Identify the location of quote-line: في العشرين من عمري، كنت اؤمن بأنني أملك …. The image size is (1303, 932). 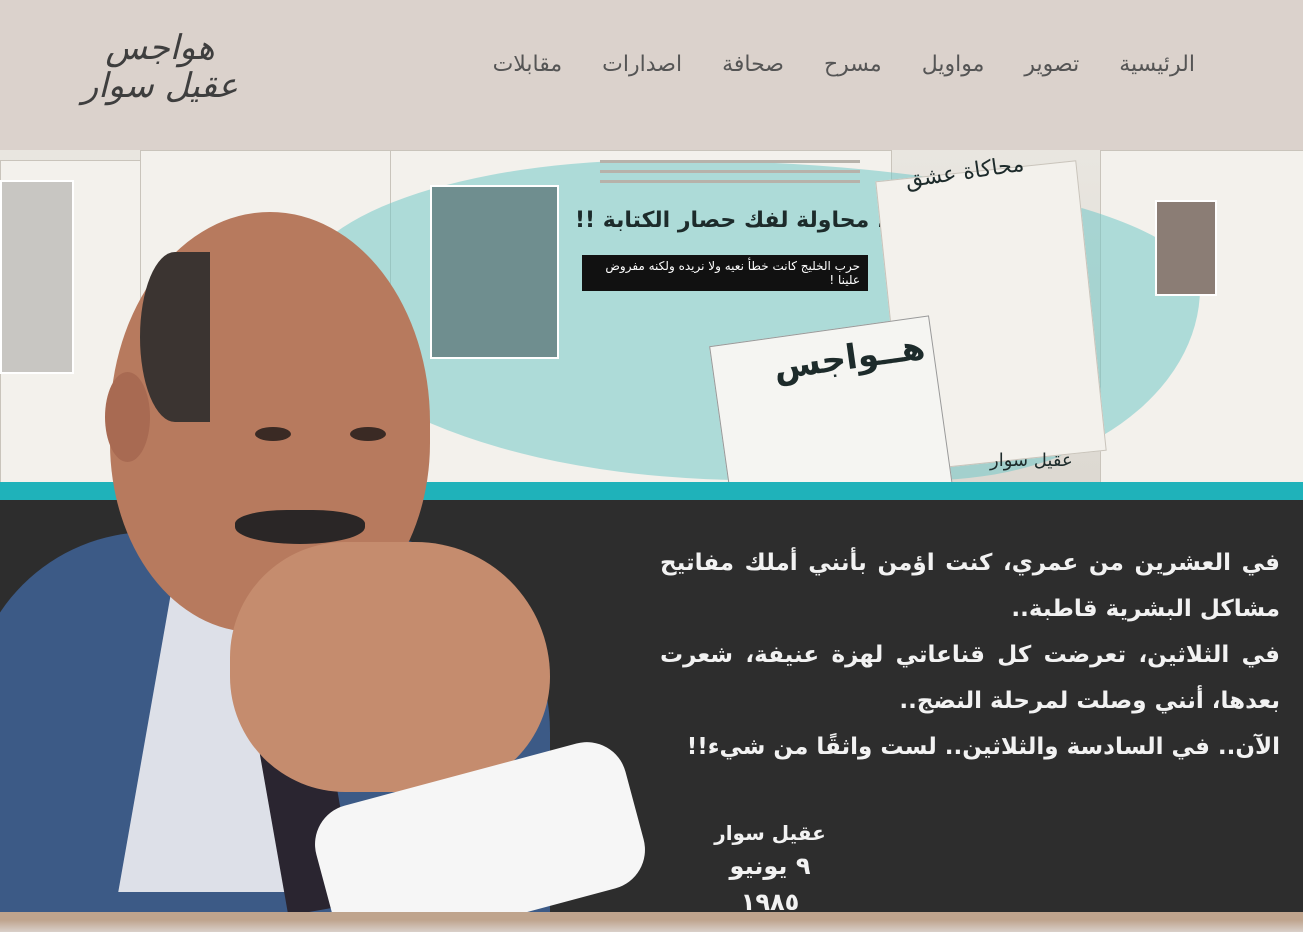
(970, 586).